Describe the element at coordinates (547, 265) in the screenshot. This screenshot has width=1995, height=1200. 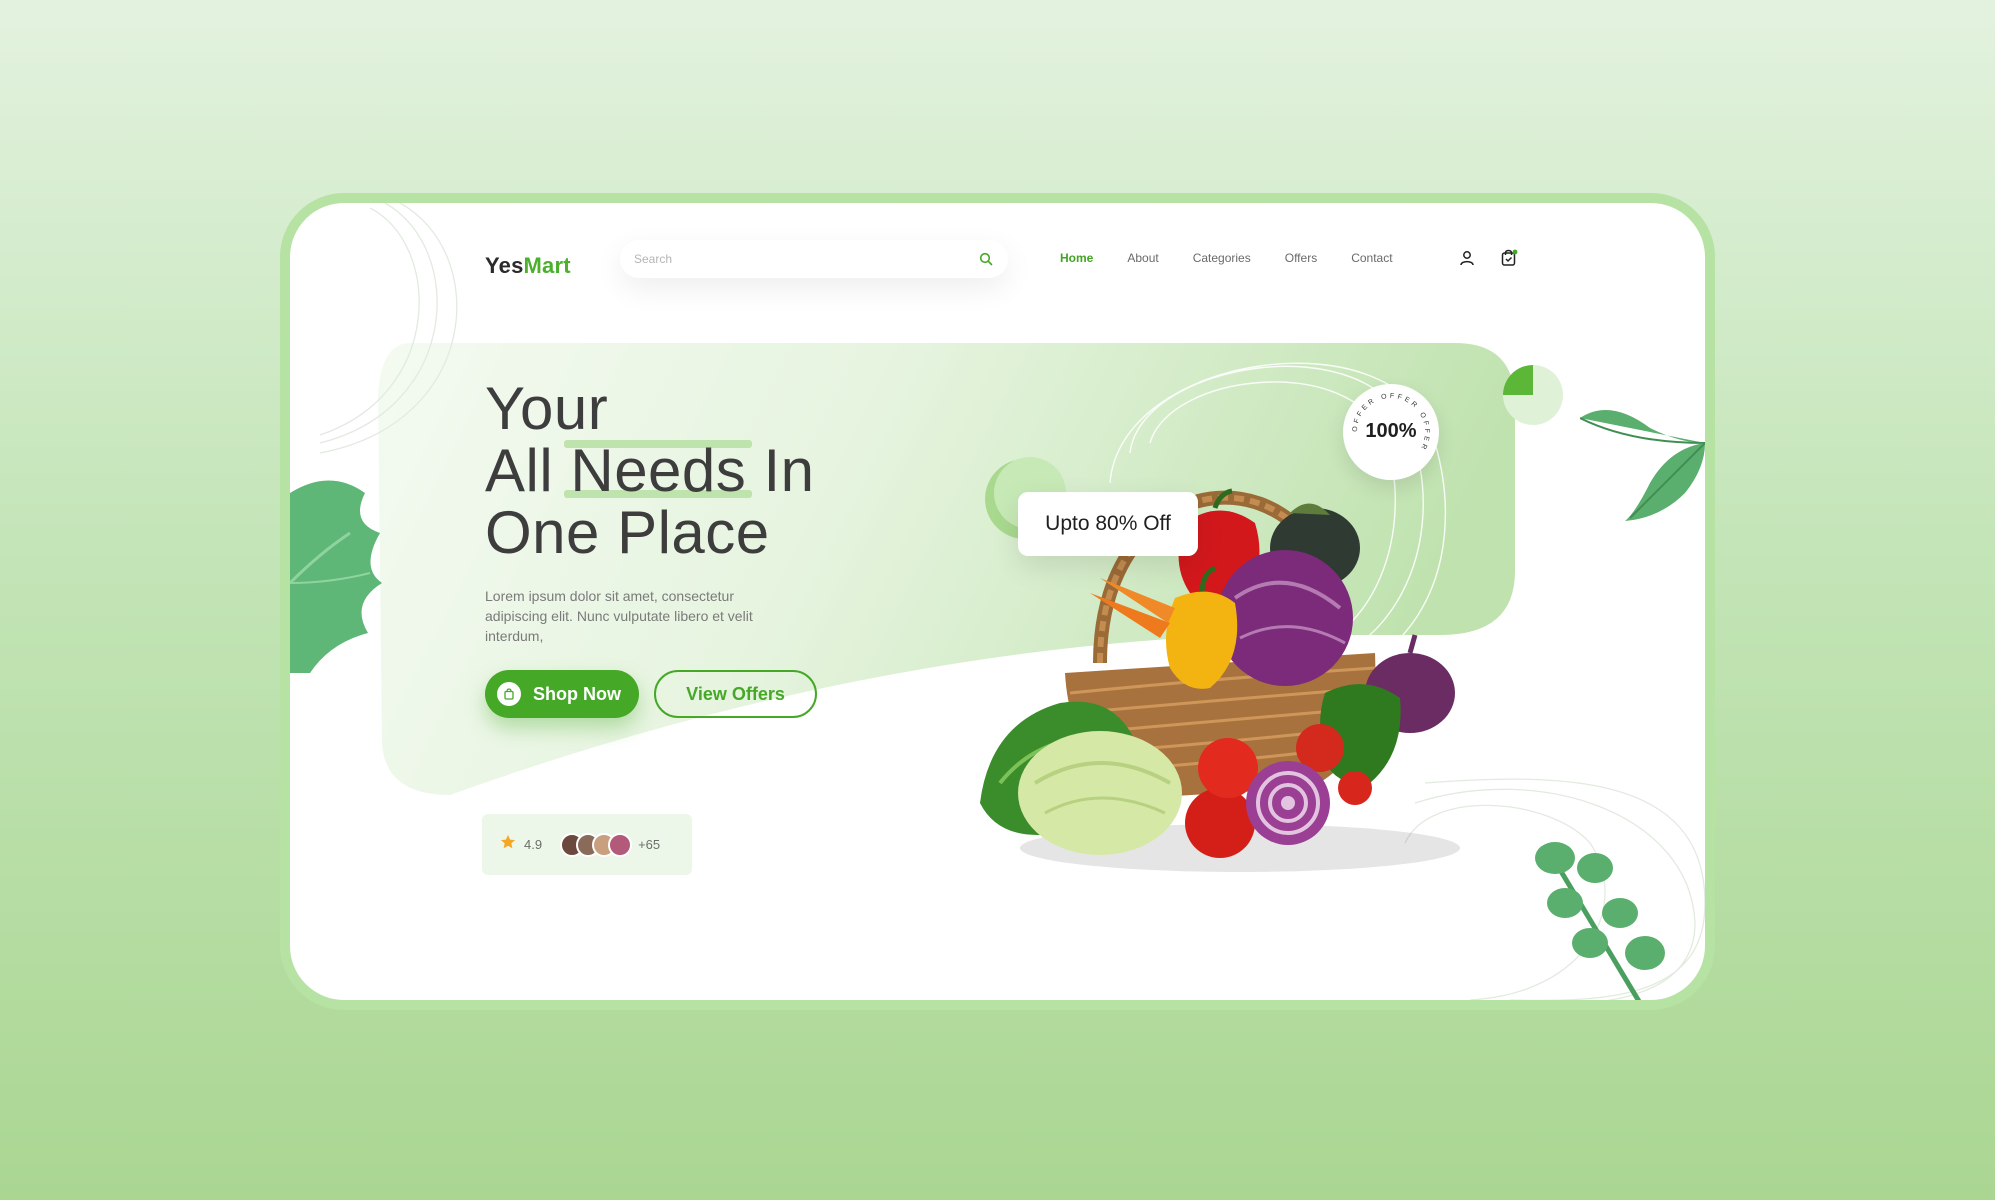
I see `brand-name-suffix: Mart` at that location.